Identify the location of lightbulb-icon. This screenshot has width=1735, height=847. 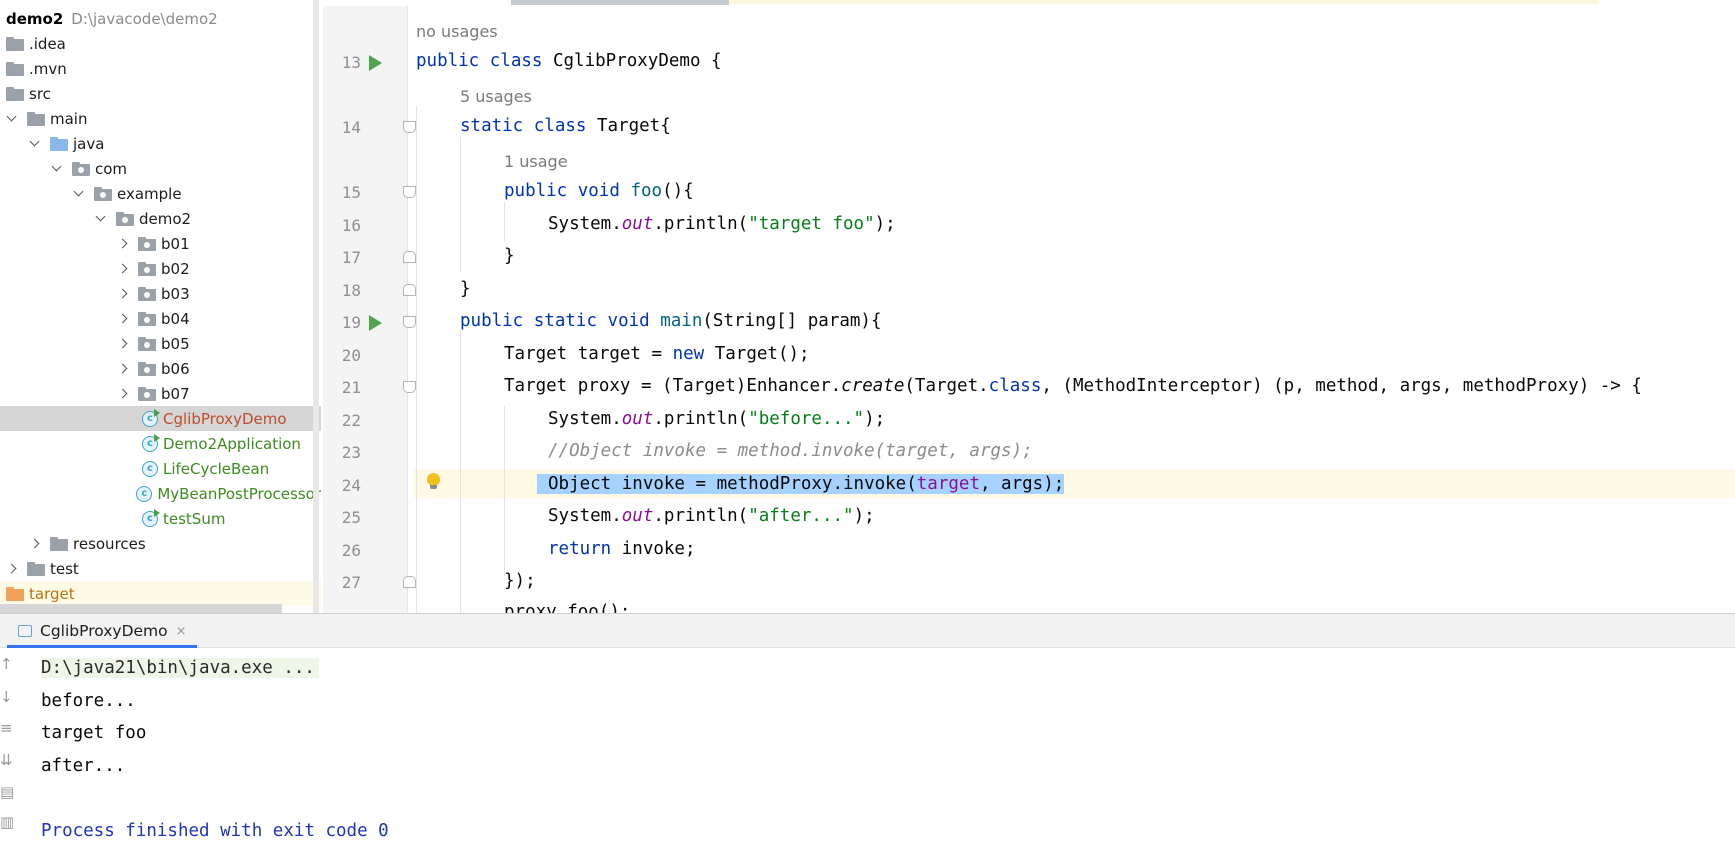
(433, 479).